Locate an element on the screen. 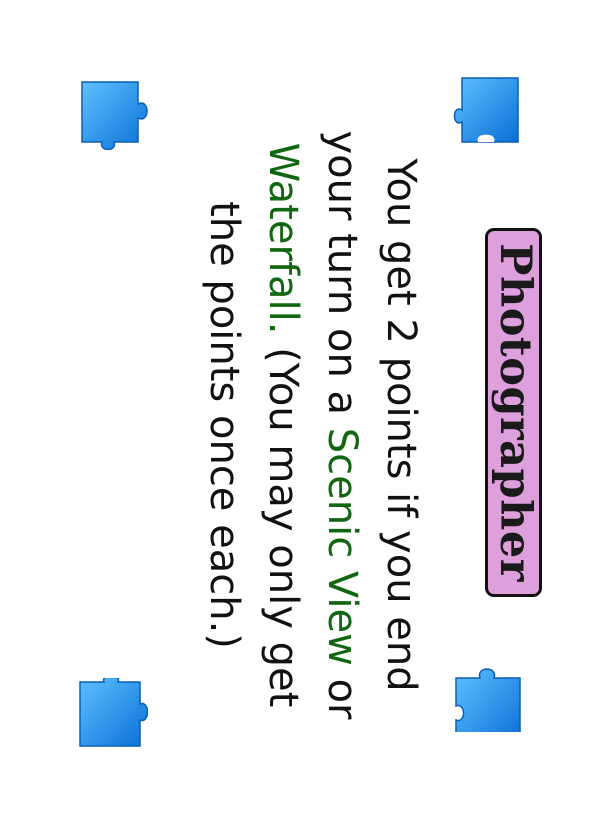  card-title: Photographer is located at coordinates (513, 412).